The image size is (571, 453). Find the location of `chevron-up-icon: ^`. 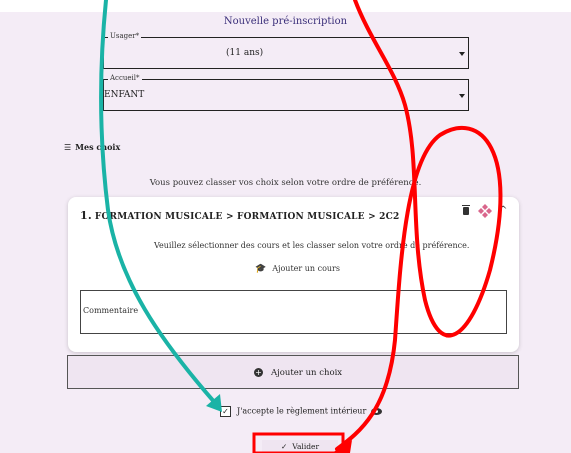

chevron-up-icon: ^ is located at coordinates (503, 210).